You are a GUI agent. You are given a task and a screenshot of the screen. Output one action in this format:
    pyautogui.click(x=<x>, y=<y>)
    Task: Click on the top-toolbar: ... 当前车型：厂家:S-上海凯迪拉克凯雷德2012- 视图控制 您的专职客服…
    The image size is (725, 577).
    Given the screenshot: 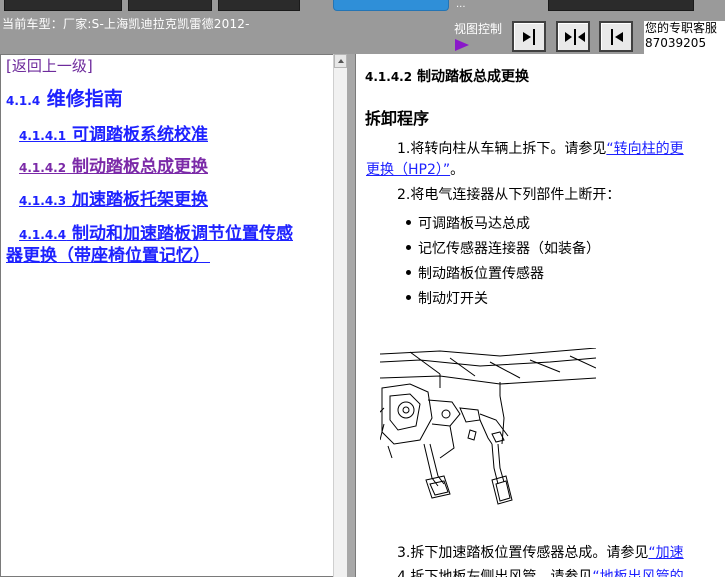 What is the action you would take?
    pyautogui.click(x=362, y=27)
    